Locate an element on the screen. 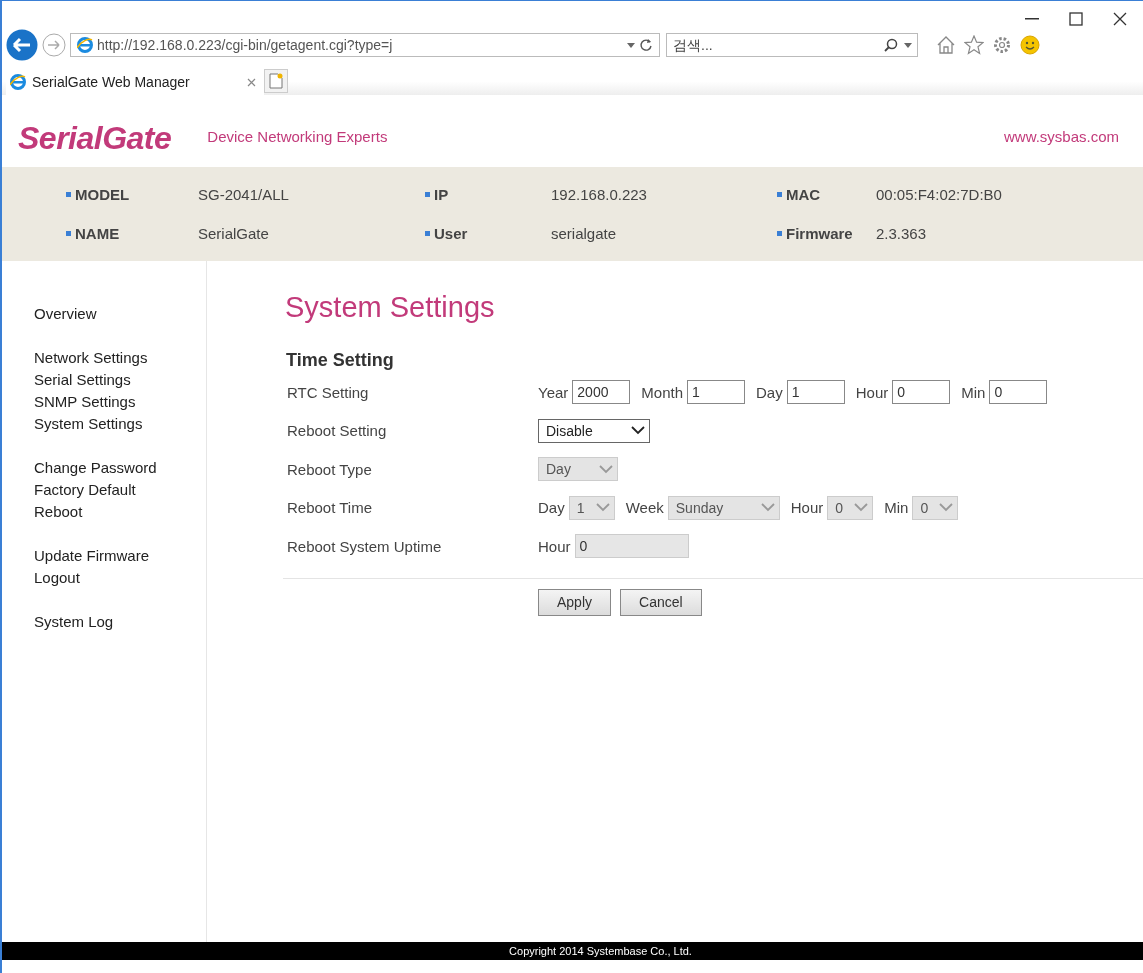  nav-link: Change Password is located at coordinates (95, 468).